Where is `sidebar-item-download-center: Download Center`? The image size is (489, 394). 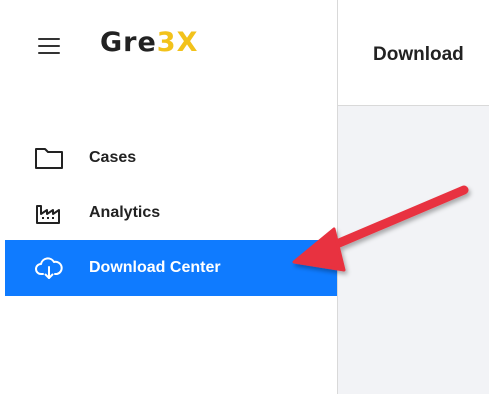 sidebar-item-download-center: Download Center is located at coordinates (171, 268).